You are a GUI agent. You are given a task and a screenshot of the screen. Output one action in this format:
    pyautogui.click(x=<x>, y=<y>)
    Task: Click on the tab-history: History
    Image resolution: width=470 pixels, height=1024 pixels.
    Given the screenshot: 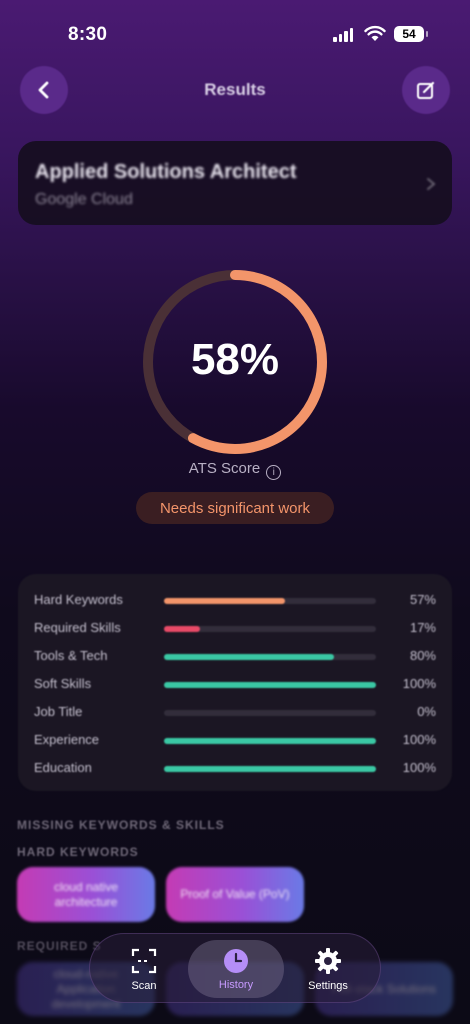 What is the action you would take?
    pyautogui.click(x=236, y=969)
    